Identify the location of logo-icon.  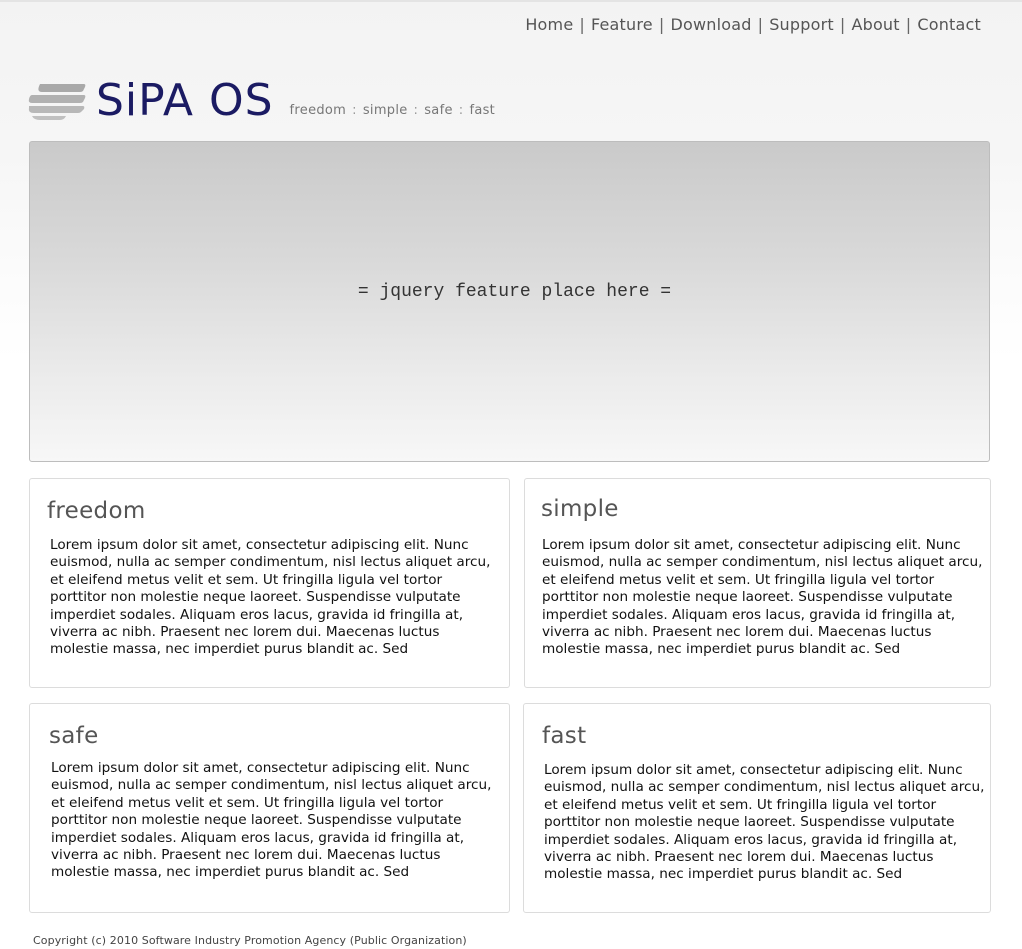
(57, 102).